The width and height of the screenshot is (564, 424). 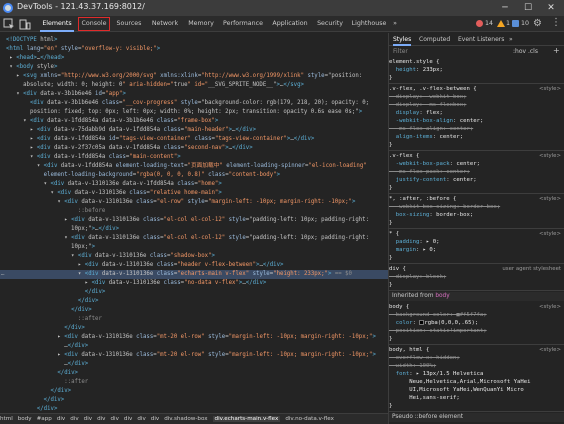 I want to click on more-panels-icon: », so click(x=511, y=39).